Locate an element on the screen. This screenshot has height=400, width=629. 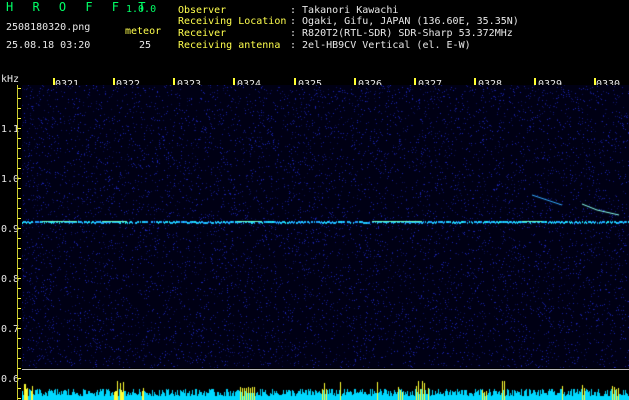
image-filename: 2508180320.png is located at coordinates (48, 27).